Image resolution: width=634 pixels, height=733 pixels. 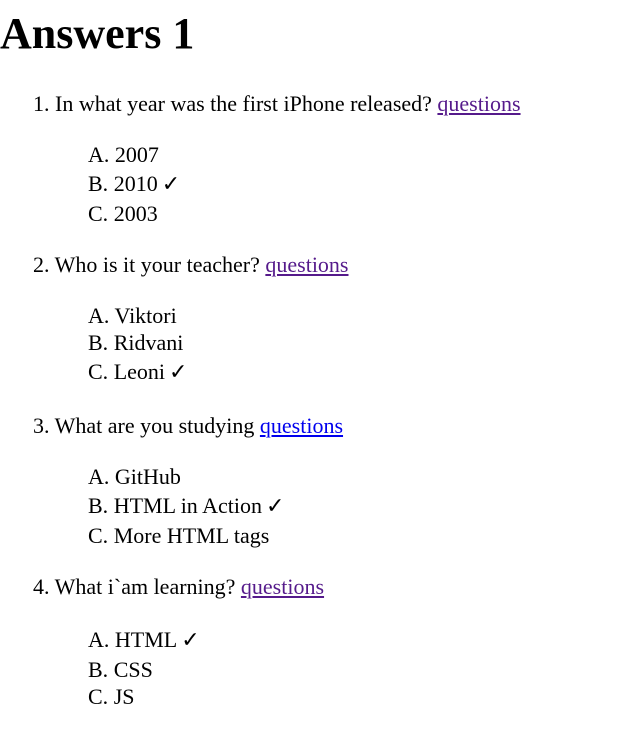 I want to click on answer-option: B. CSS, so click(x=304, y=669).